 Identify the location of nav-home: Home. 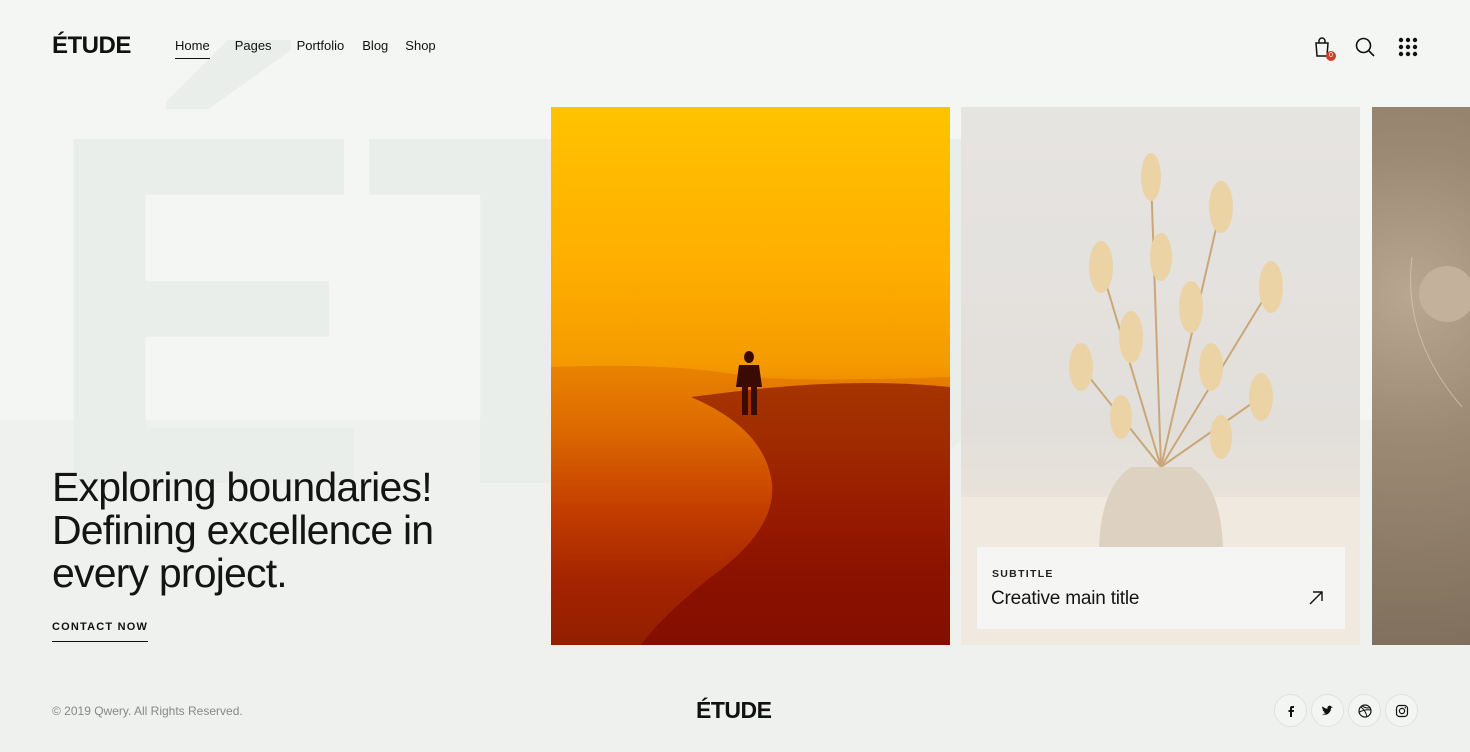
(192, 48).